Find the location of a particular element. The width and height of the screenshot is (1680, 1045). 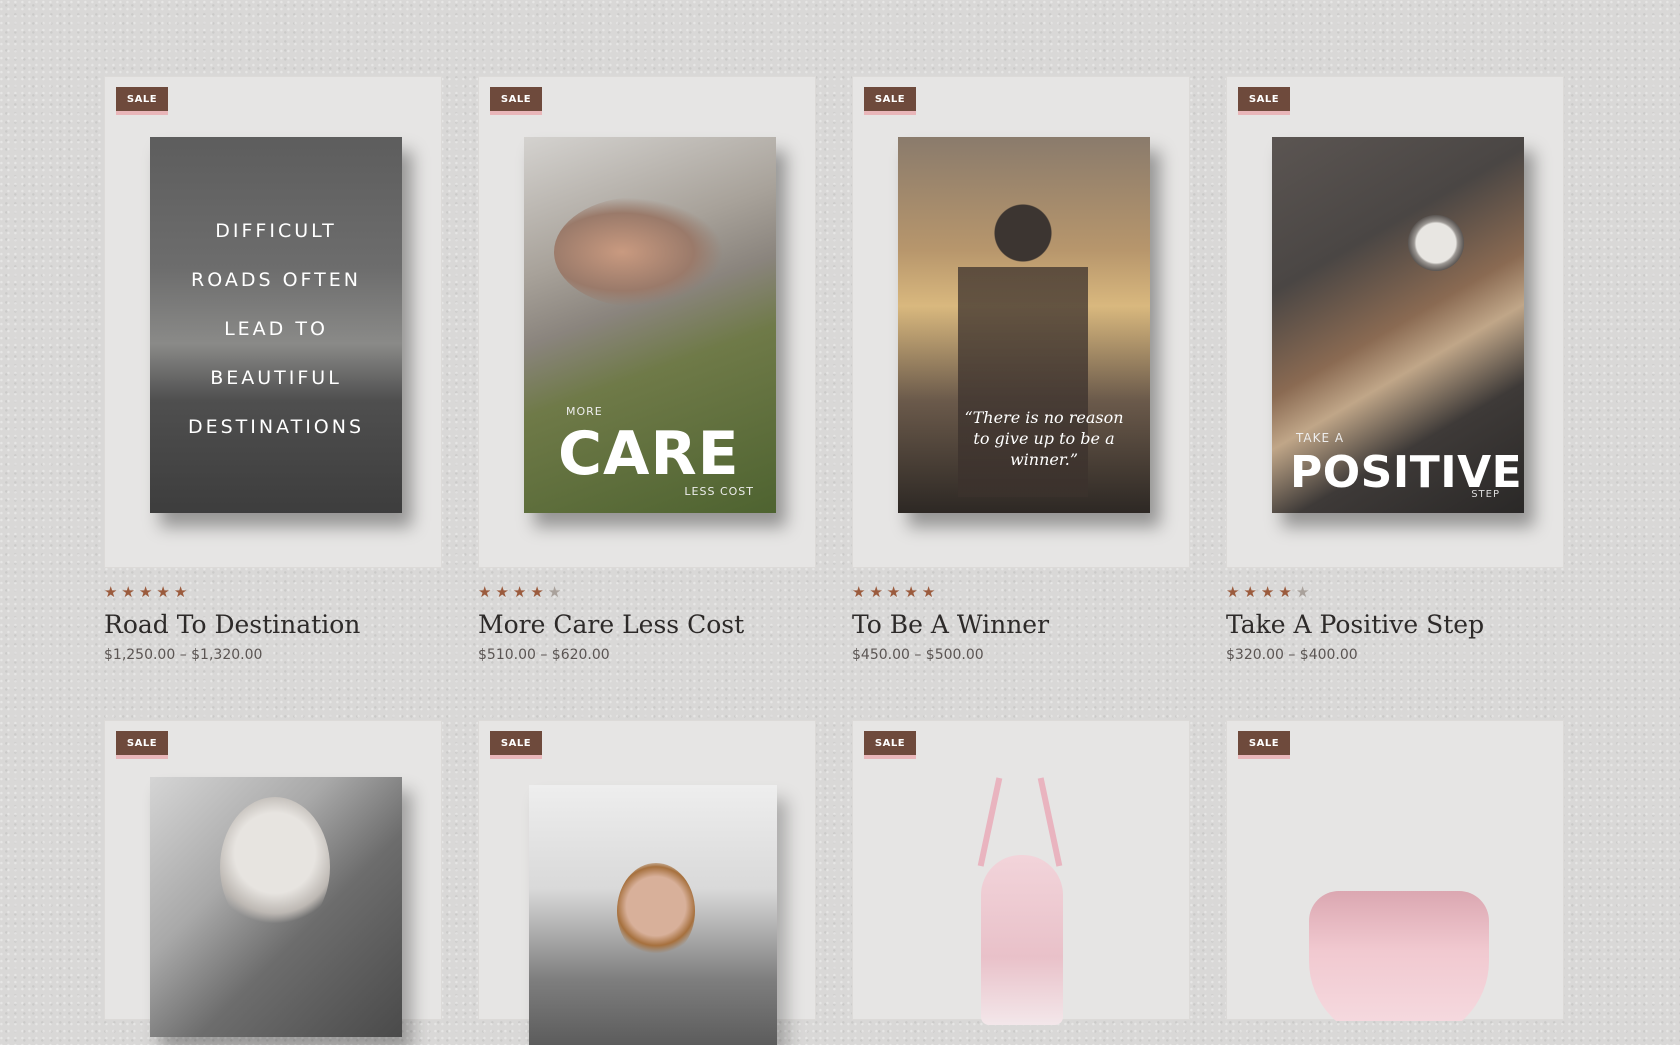

cover-text: STEP is located at coordinates (1485, 494).